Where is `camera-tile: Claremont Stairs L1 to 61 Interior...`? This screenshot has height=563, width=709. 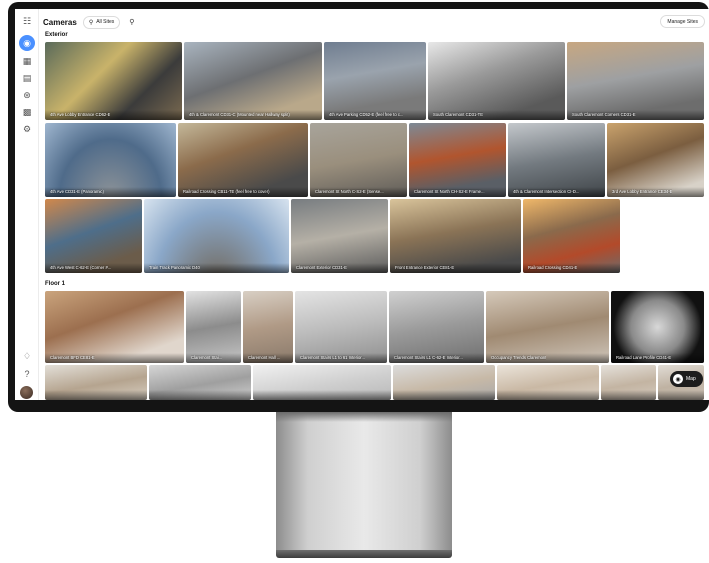
camera-tile: Claremont Stairs L1 to 61 Interior... is located at coordinates (341, 327).